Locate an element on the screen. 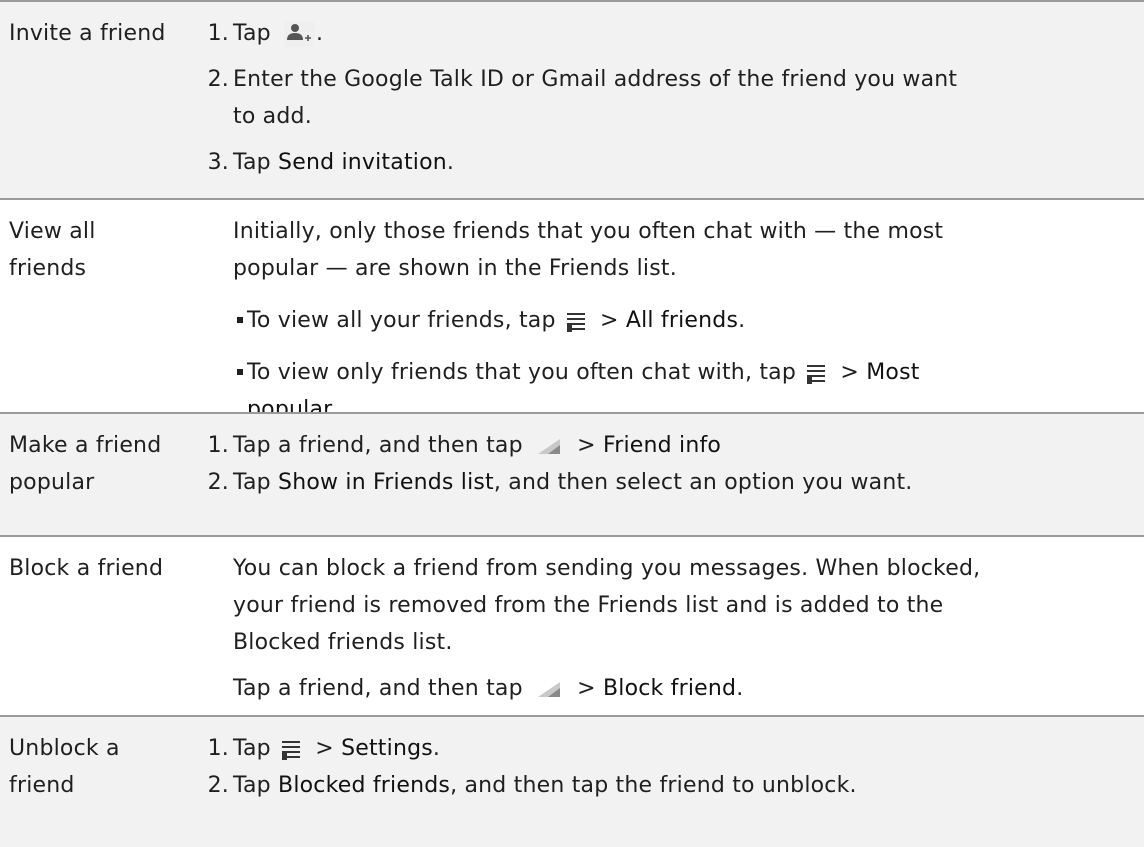  step-1: 1. Tap . is located at coordinates (673, 33).